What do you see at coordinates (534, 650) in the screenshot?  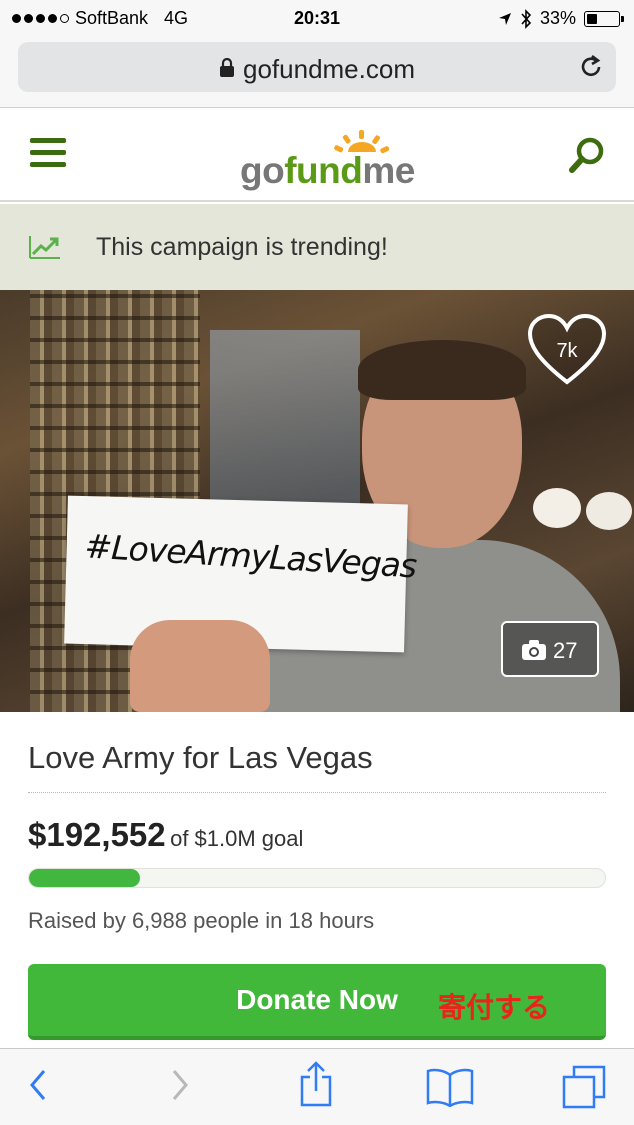 I see `camera-icon` at bounding box center [534, 650].